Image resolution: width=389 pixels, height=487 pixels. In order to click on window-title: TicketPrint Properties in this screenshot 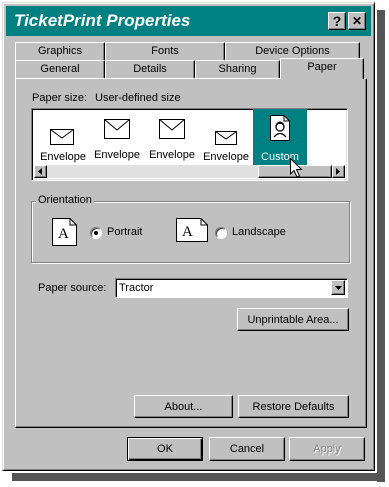, I will do `click(102, 20)`.